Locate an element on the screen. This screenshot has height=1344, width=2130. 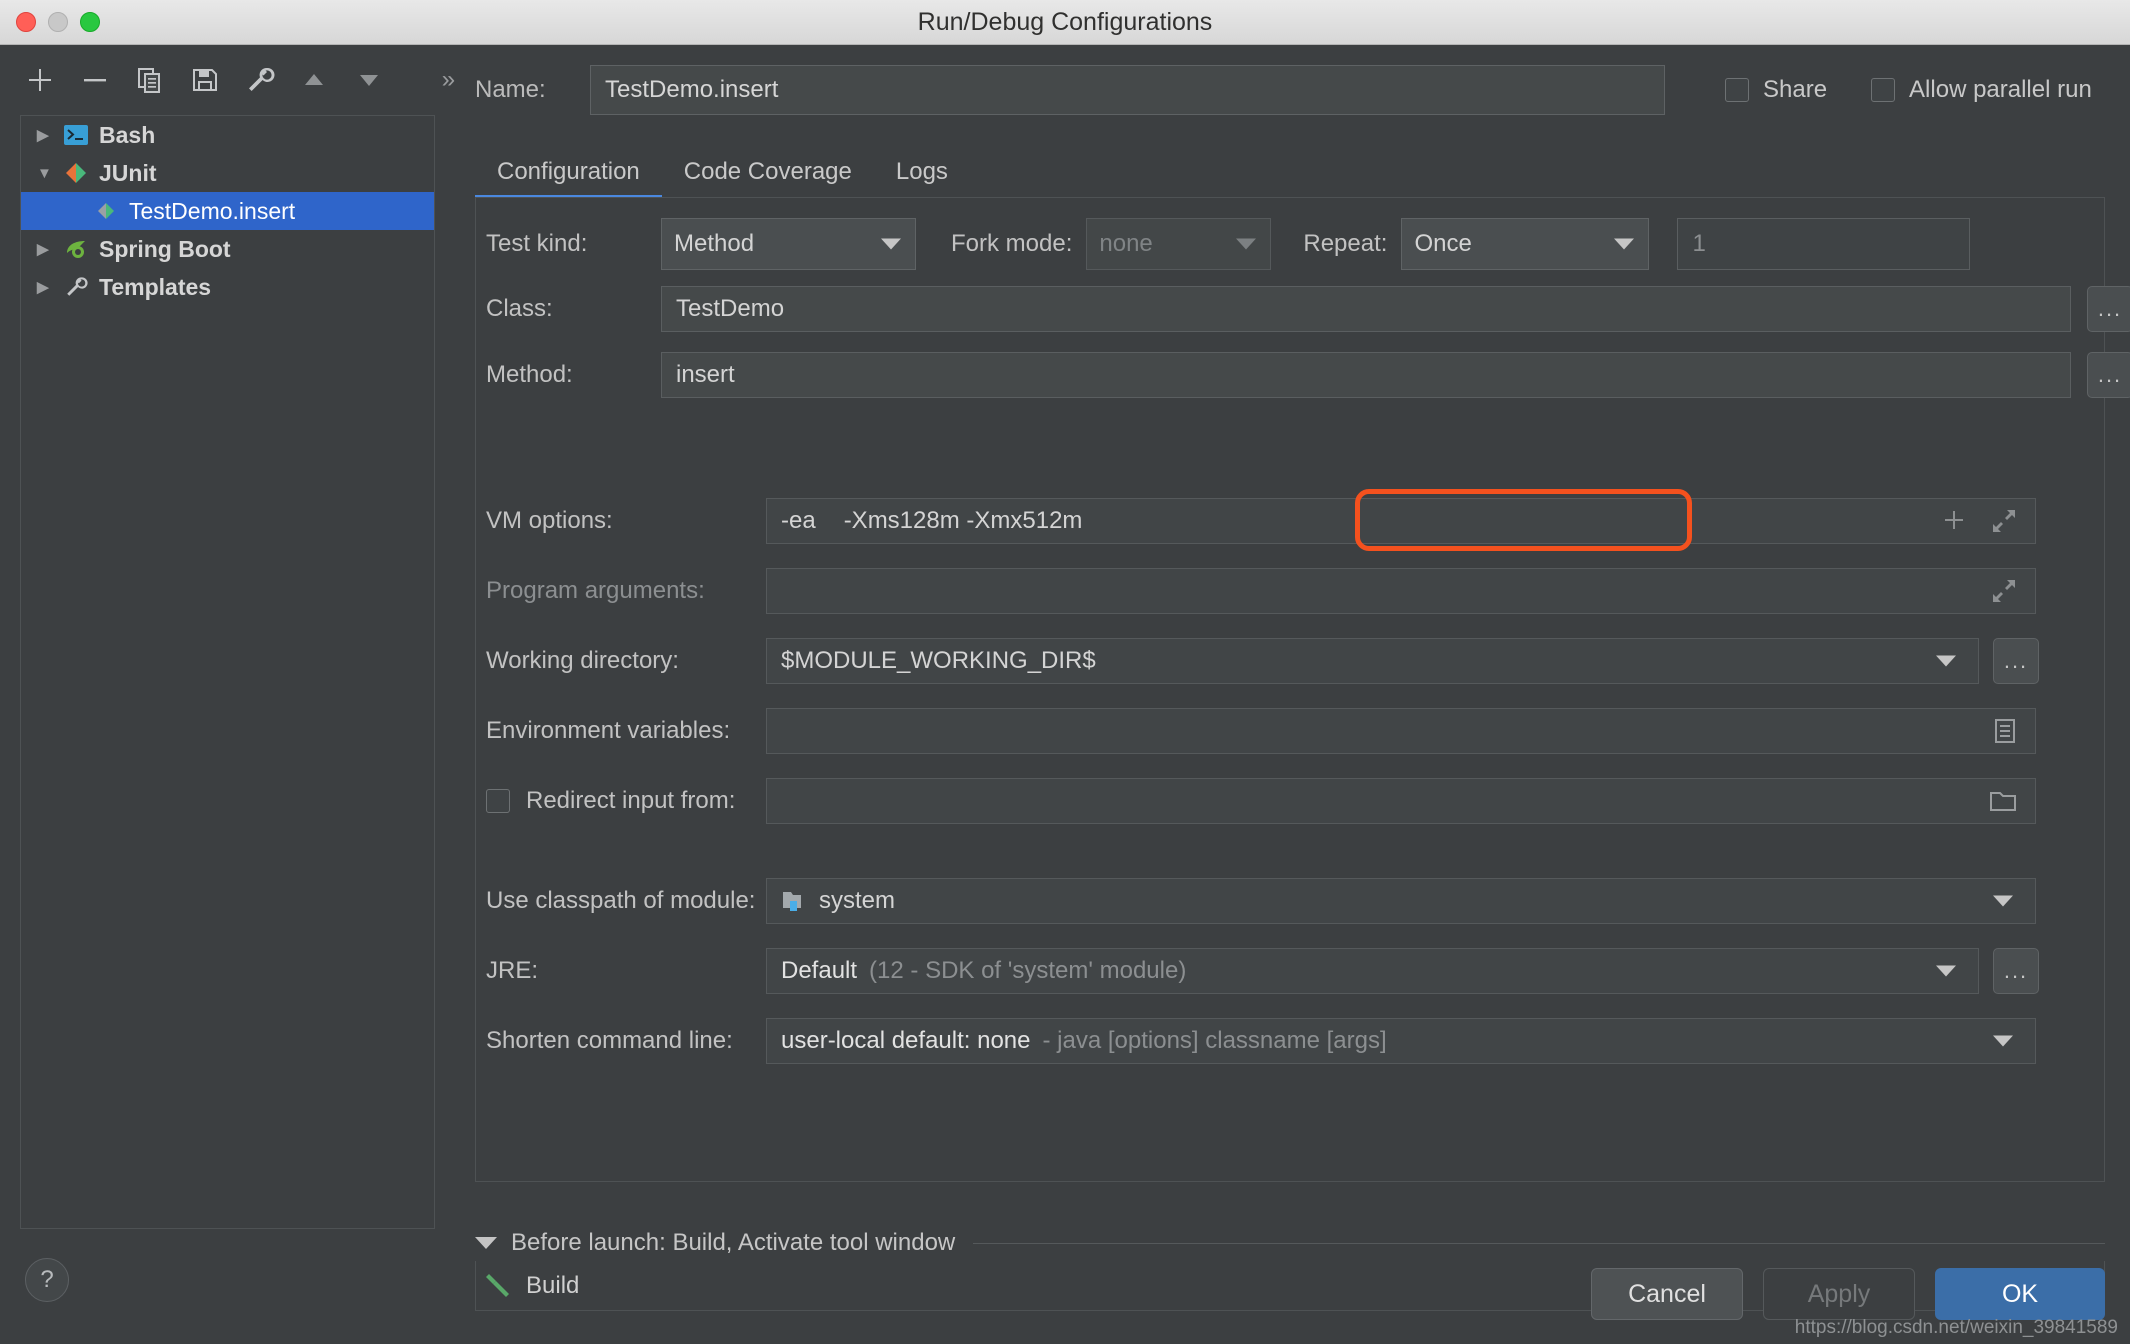
redirect-input-row: Redirect input from: is located at coordinates (1261, 801).